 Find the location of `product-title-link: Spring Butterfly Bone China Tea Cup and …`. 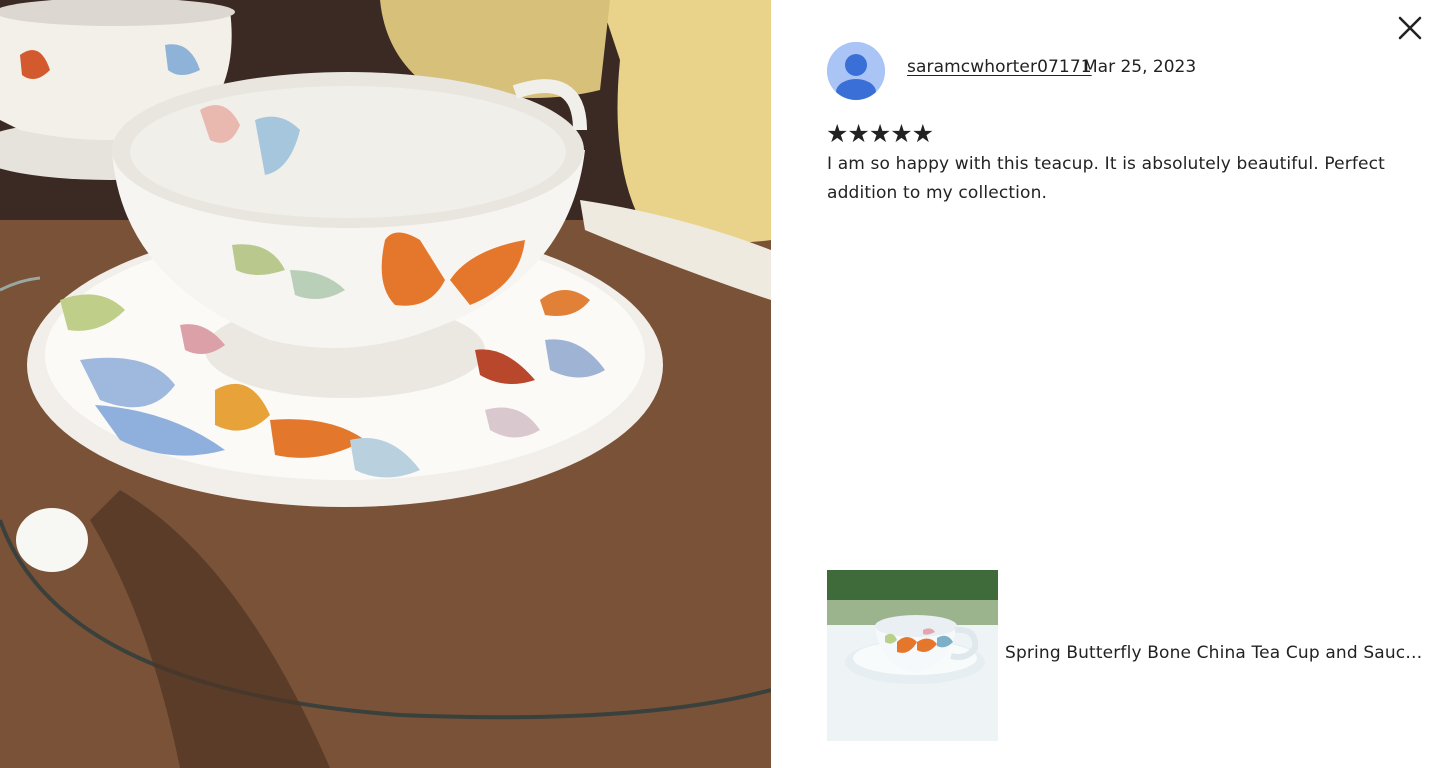

product-title-link: Spring Butterfly Bone China Tea Cup and … is located at coordinates (1215, 653).